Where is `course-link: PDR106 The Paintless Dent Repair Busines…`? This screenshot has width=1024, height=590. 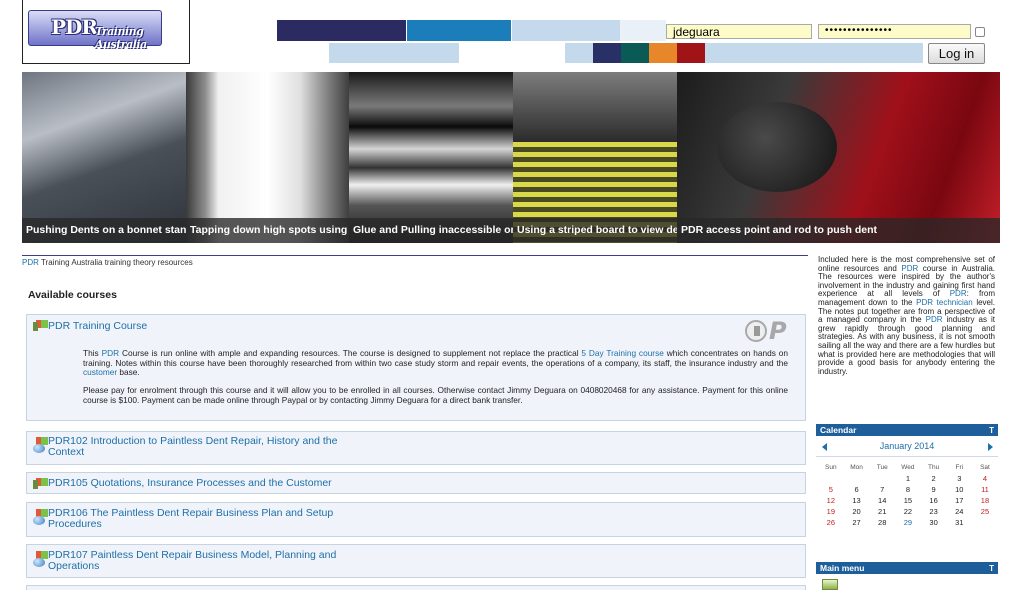
course-link: PDR106 The Paintless Dent Repair Busines… is located at coordinates (190, 519).